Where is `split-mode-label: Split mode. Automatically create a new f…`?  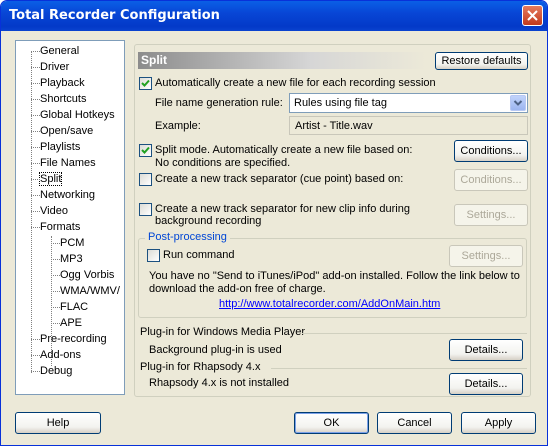 split-mode-label: Split mode. Automatically create a new f… is located at coordinates (284, 150).